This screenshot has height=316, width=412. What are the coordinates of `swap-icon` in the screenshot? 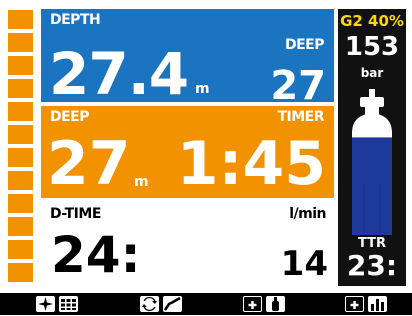 It's located at (149, 304).